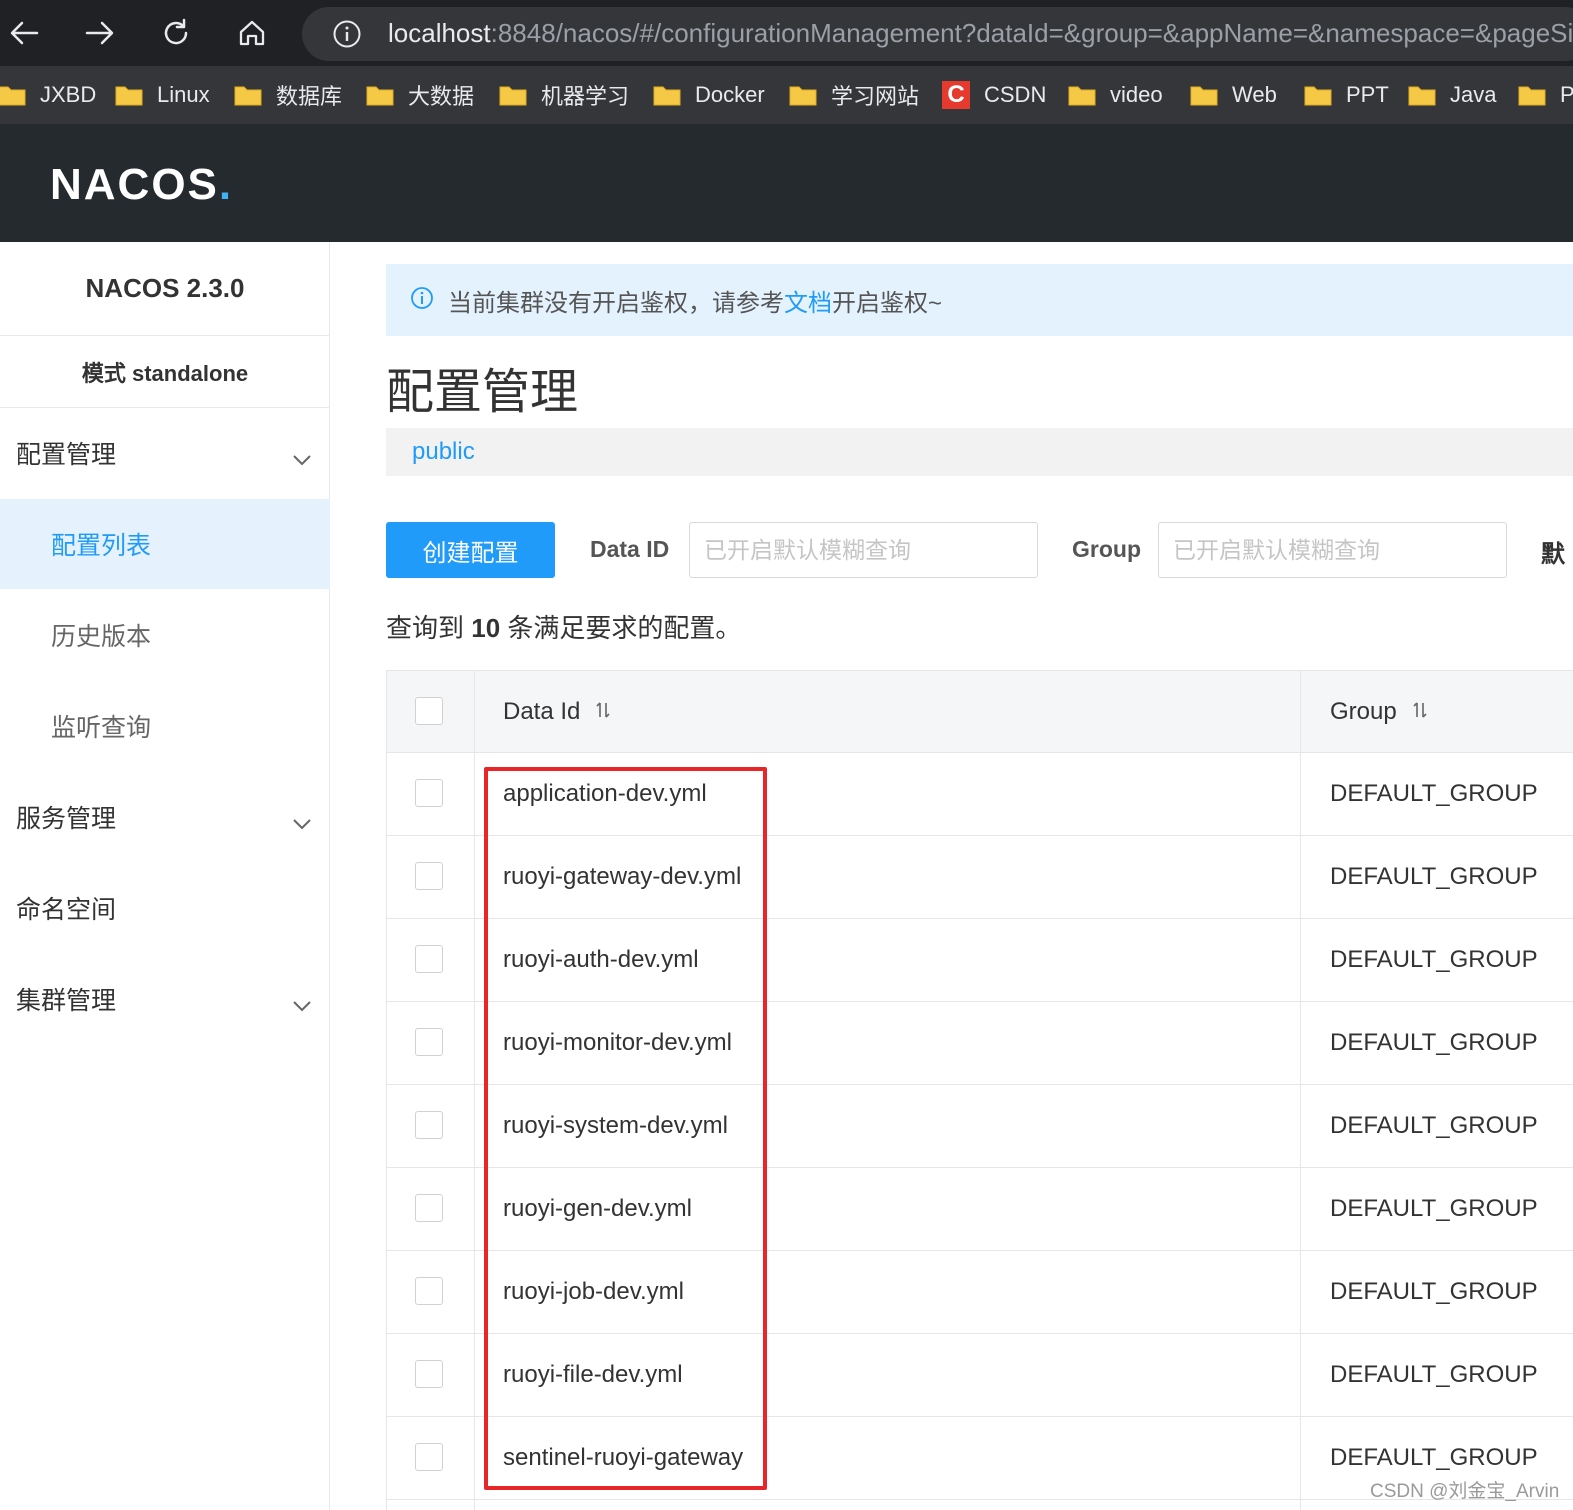 The width and height of the screenshot is (1573, 1510). I want to click on sidebar-item-config-management: 配置管理, so click(165, 453).